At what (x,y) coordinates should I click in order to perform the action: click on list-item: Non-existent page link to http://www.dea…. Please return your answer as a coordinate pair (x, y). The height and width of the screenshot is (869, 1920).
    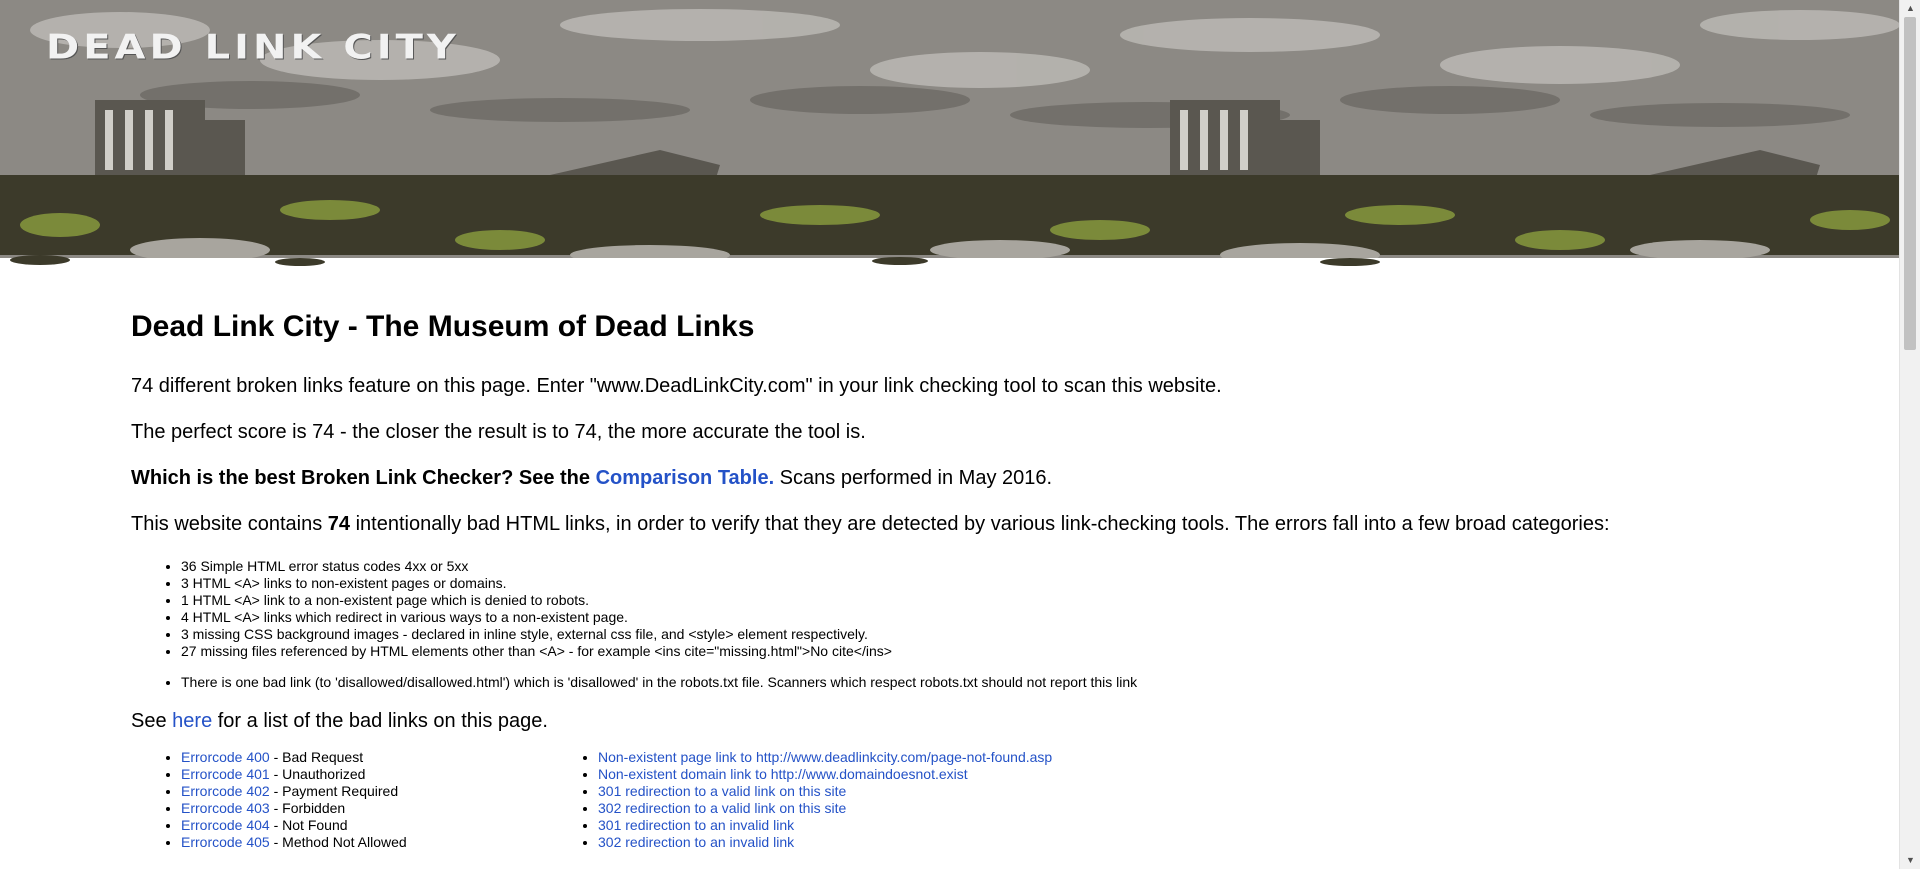
    Looking at the image, I should click on (825, 757).